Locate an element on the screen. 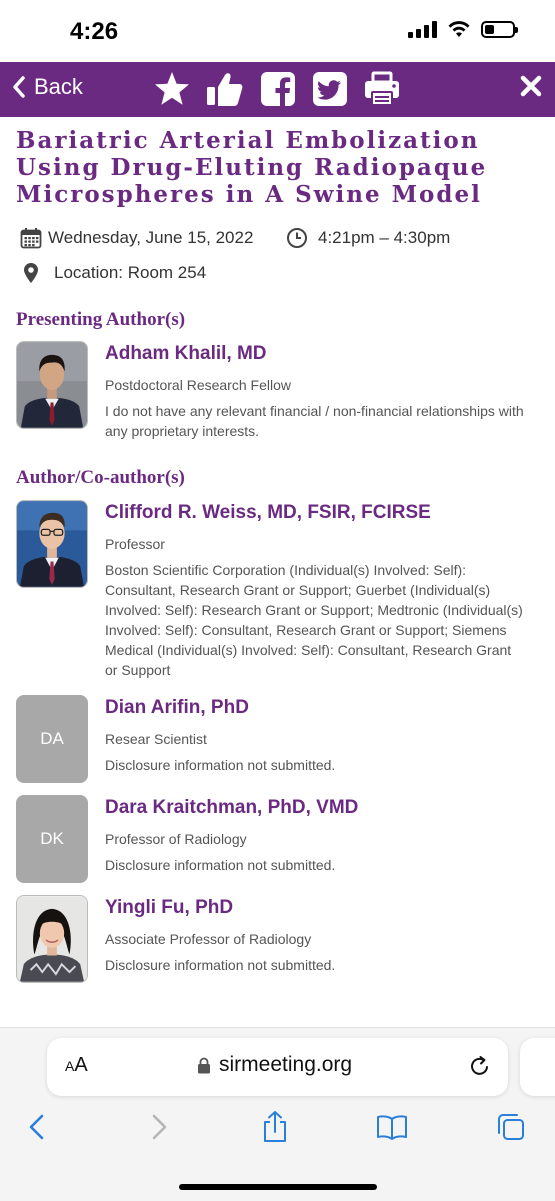 The image size is (555, 1201). session-title-line: Microspheres in A Swine Model is located at coordinates (249, 194).